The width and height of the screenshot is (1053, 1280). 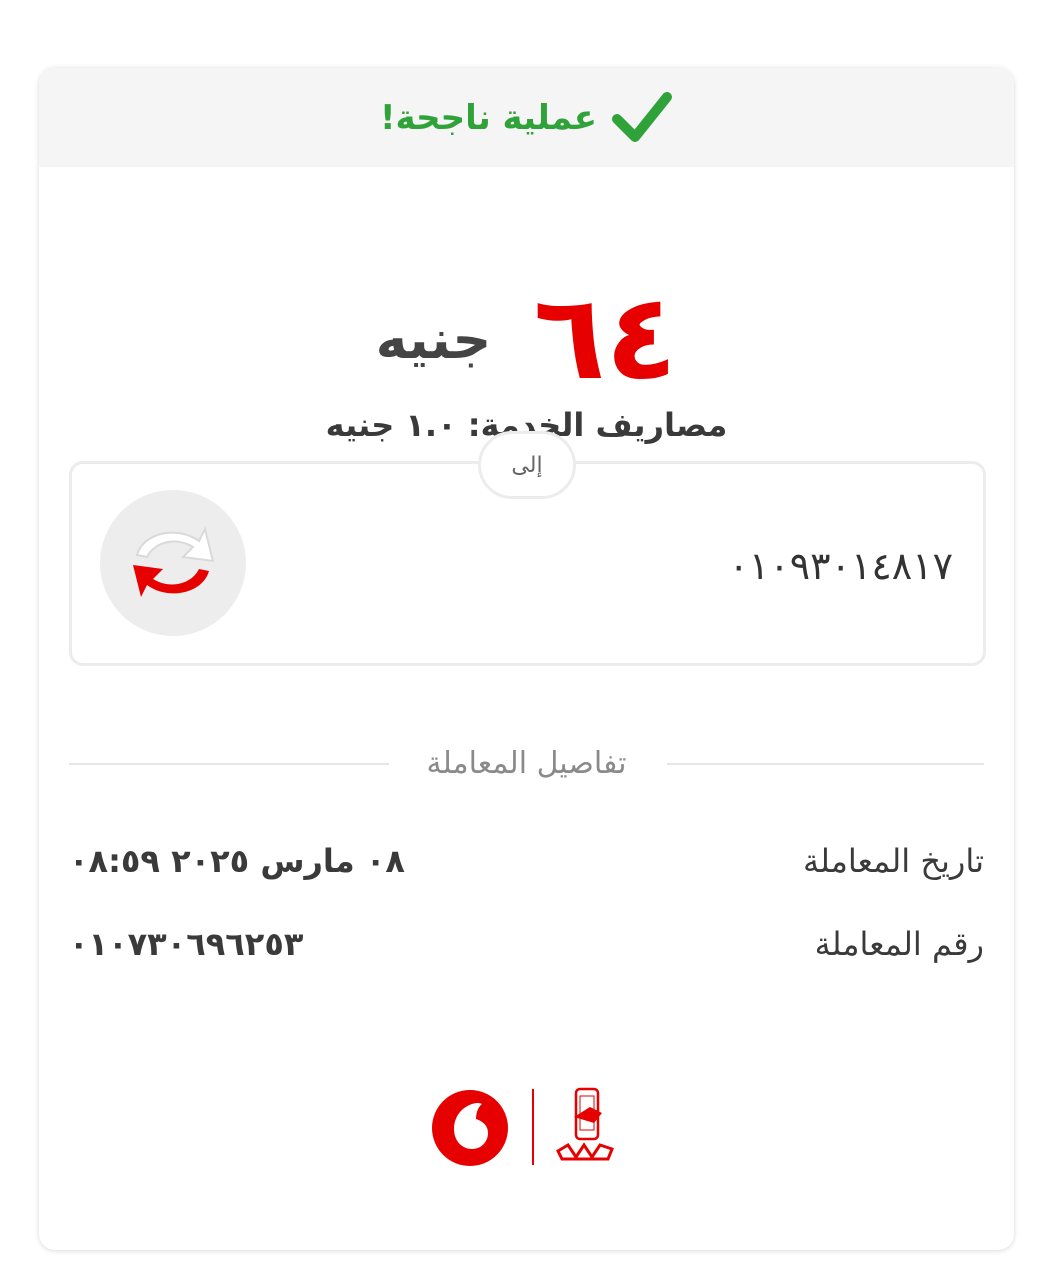 I want to click on transaction-details-title: تفاصيل المعاملة, so click(x=526, y=763).